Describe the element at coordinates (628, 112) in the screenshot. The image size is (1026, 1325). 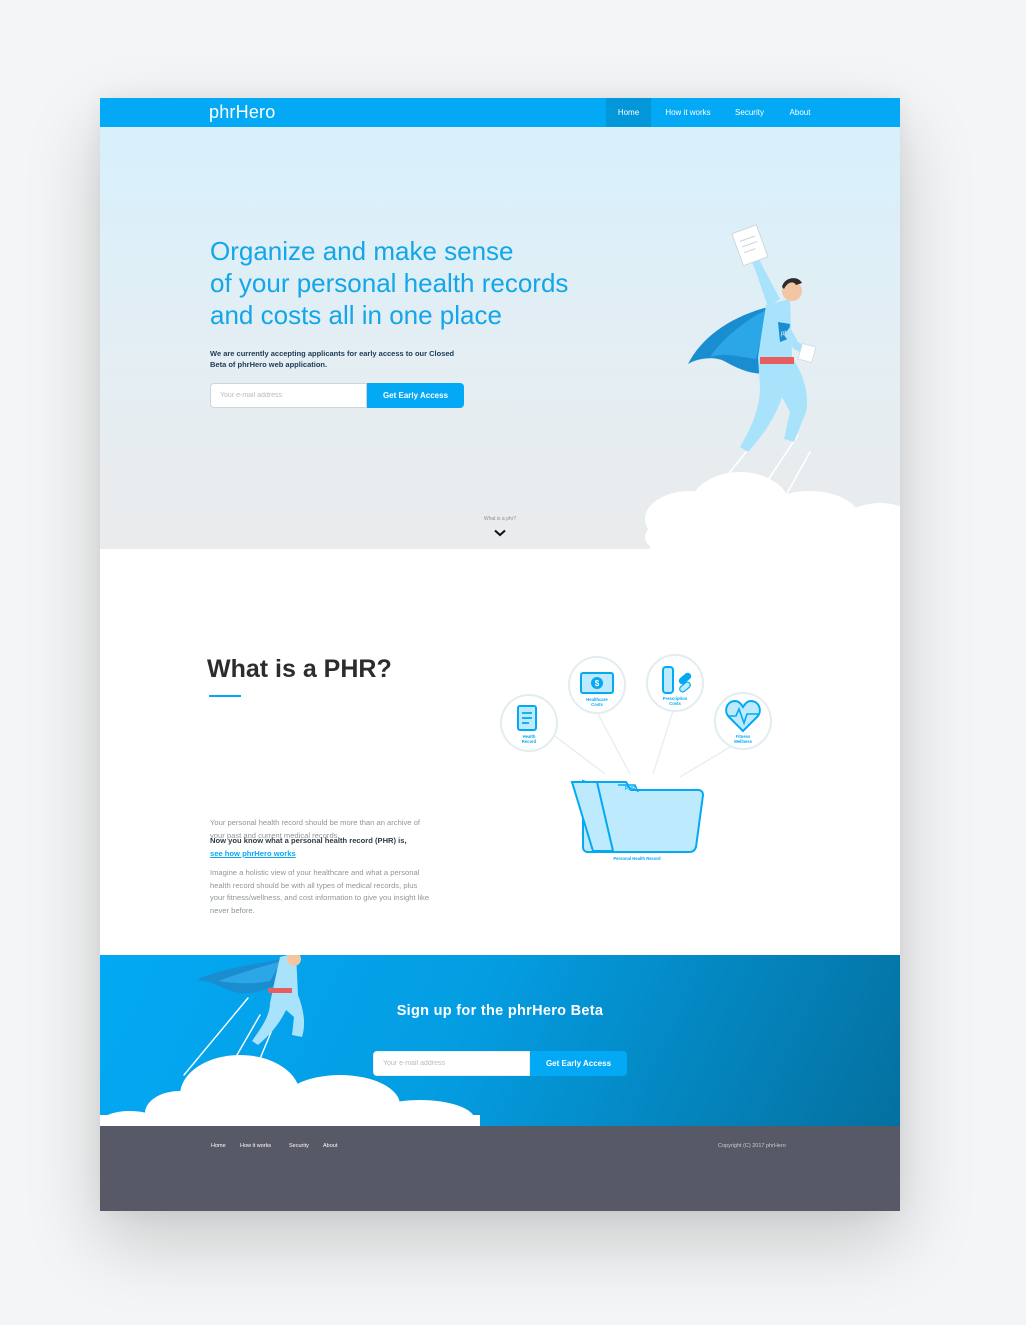
I see `nav-item-home: Home` at that location.